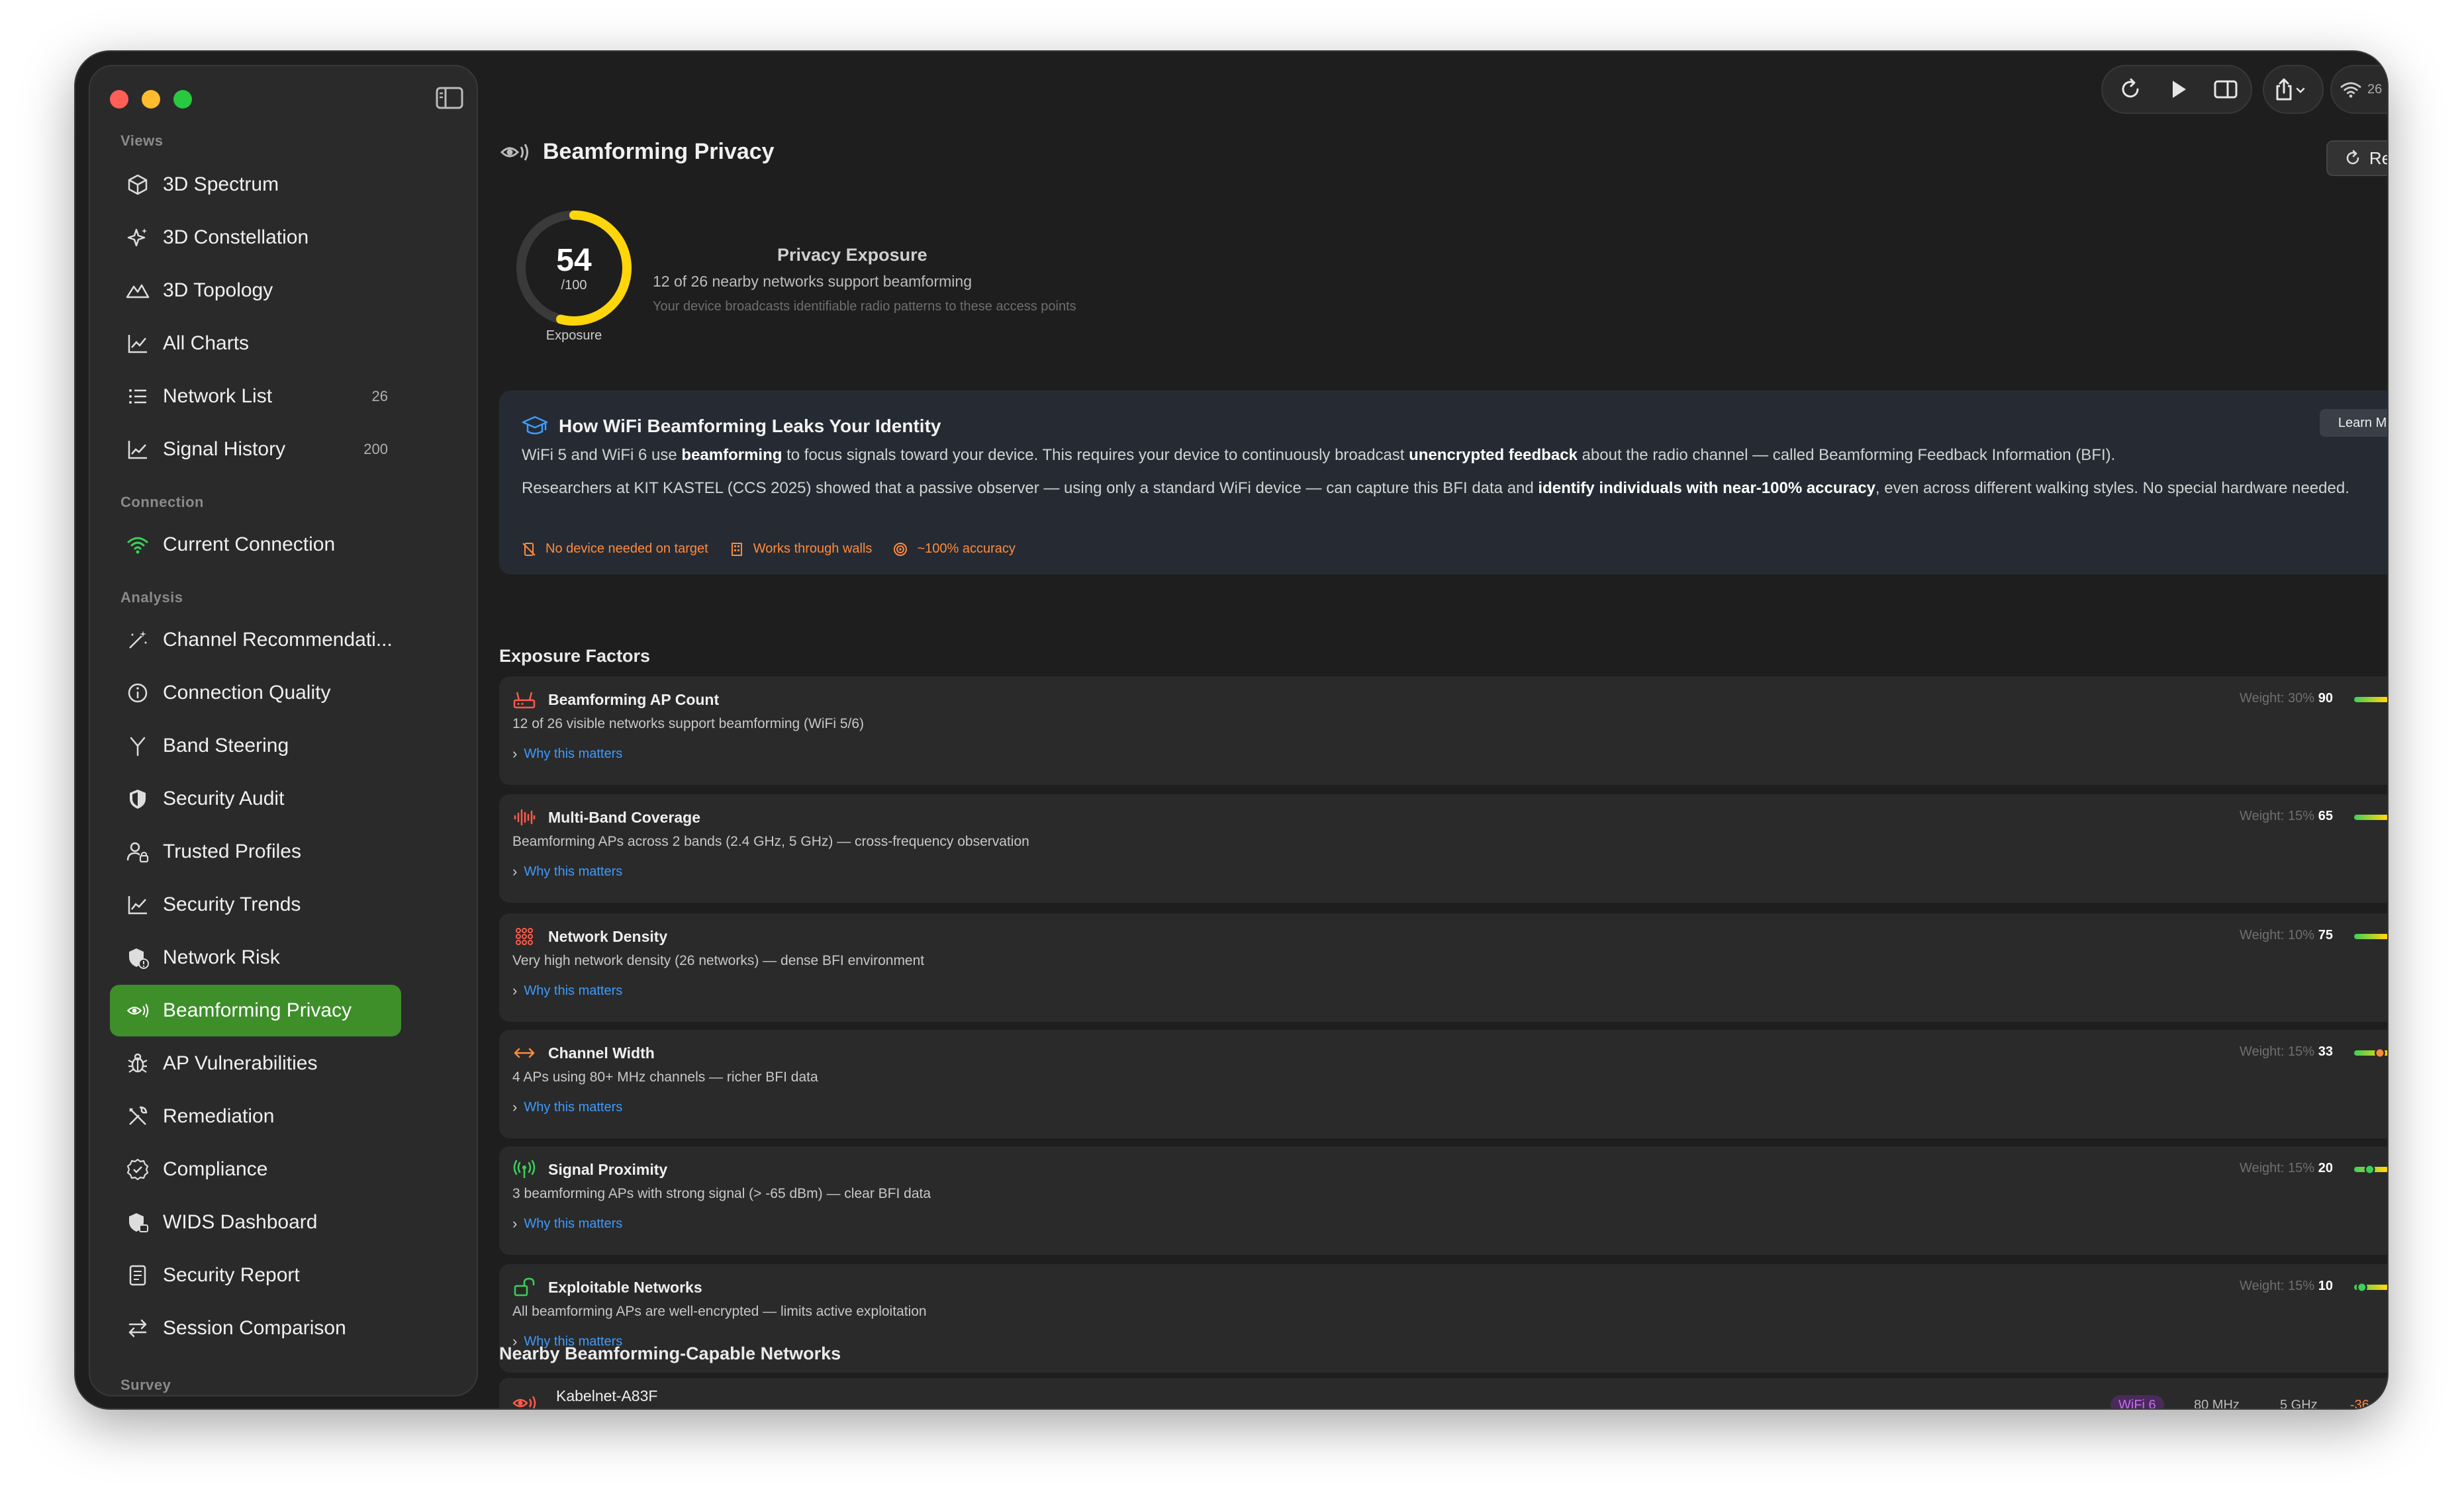 The width and height of the screenshot is (2464, 1509). I want to click on sidebar-item-label: Security Report, so click(231, 1275).